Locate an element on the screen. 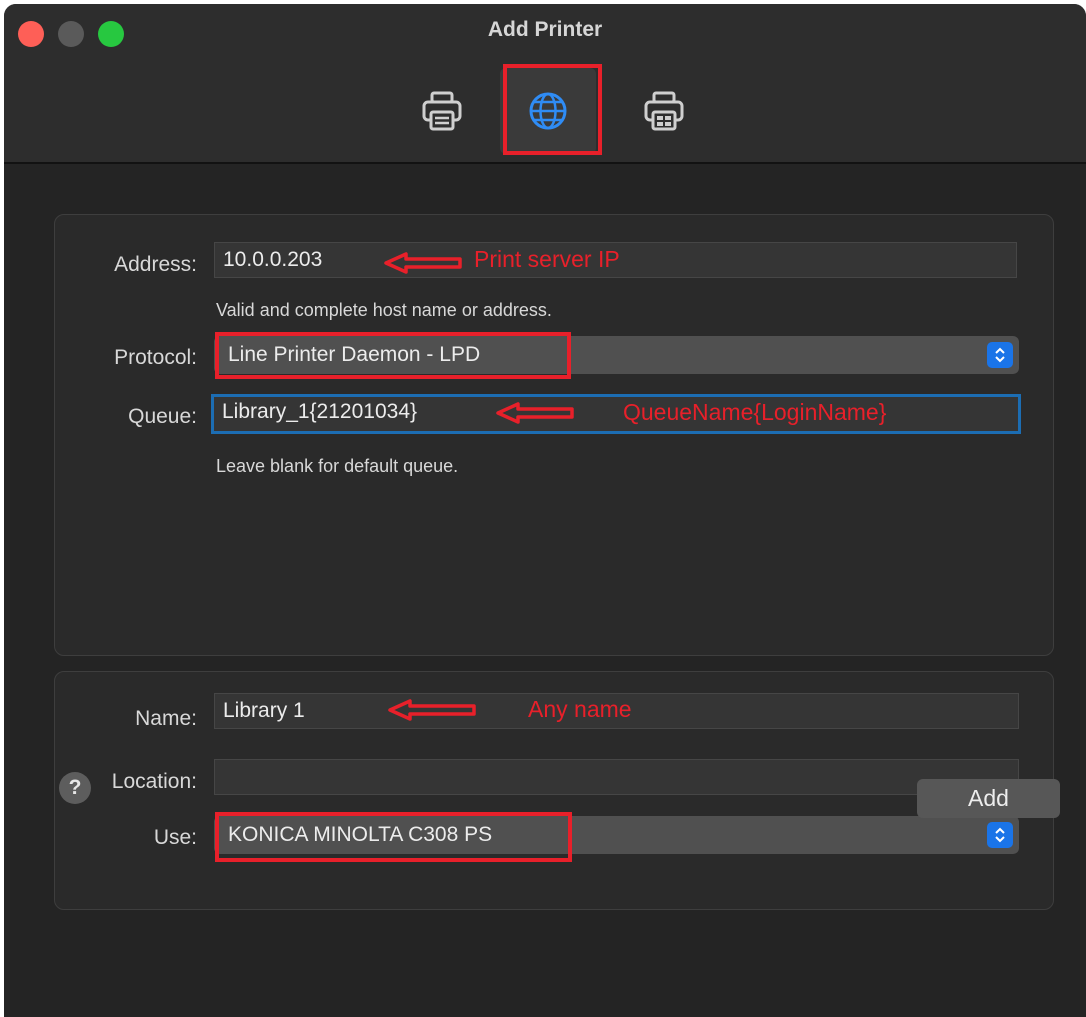  name-label: Name: is located at coordinates (166, 718).